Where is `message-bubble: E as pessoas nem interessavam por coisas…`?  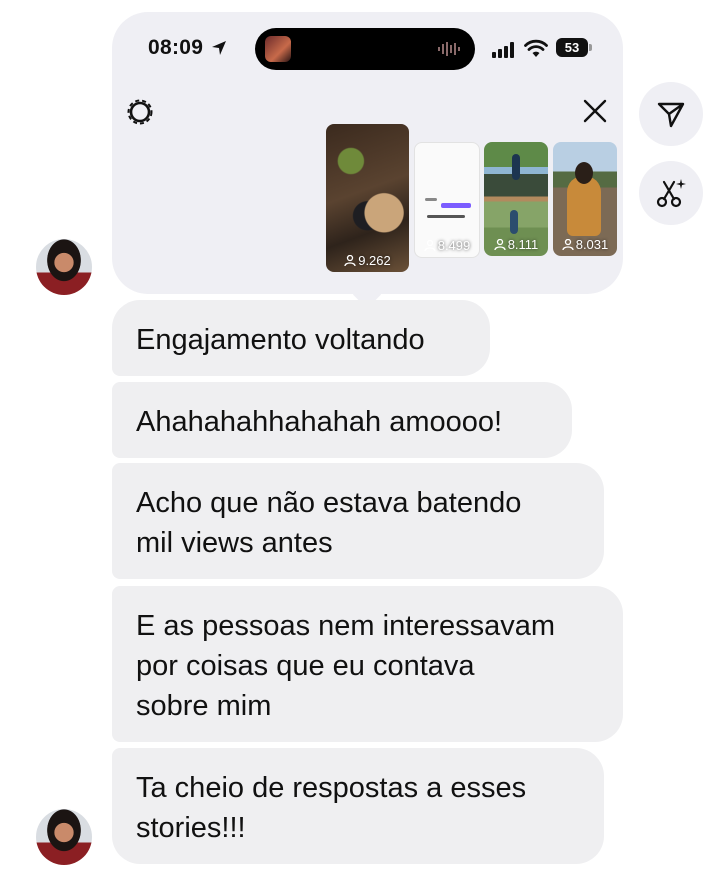 message-bubble: E as pessoas nem interessavam por coisas… is located at coordinates (367, 664).